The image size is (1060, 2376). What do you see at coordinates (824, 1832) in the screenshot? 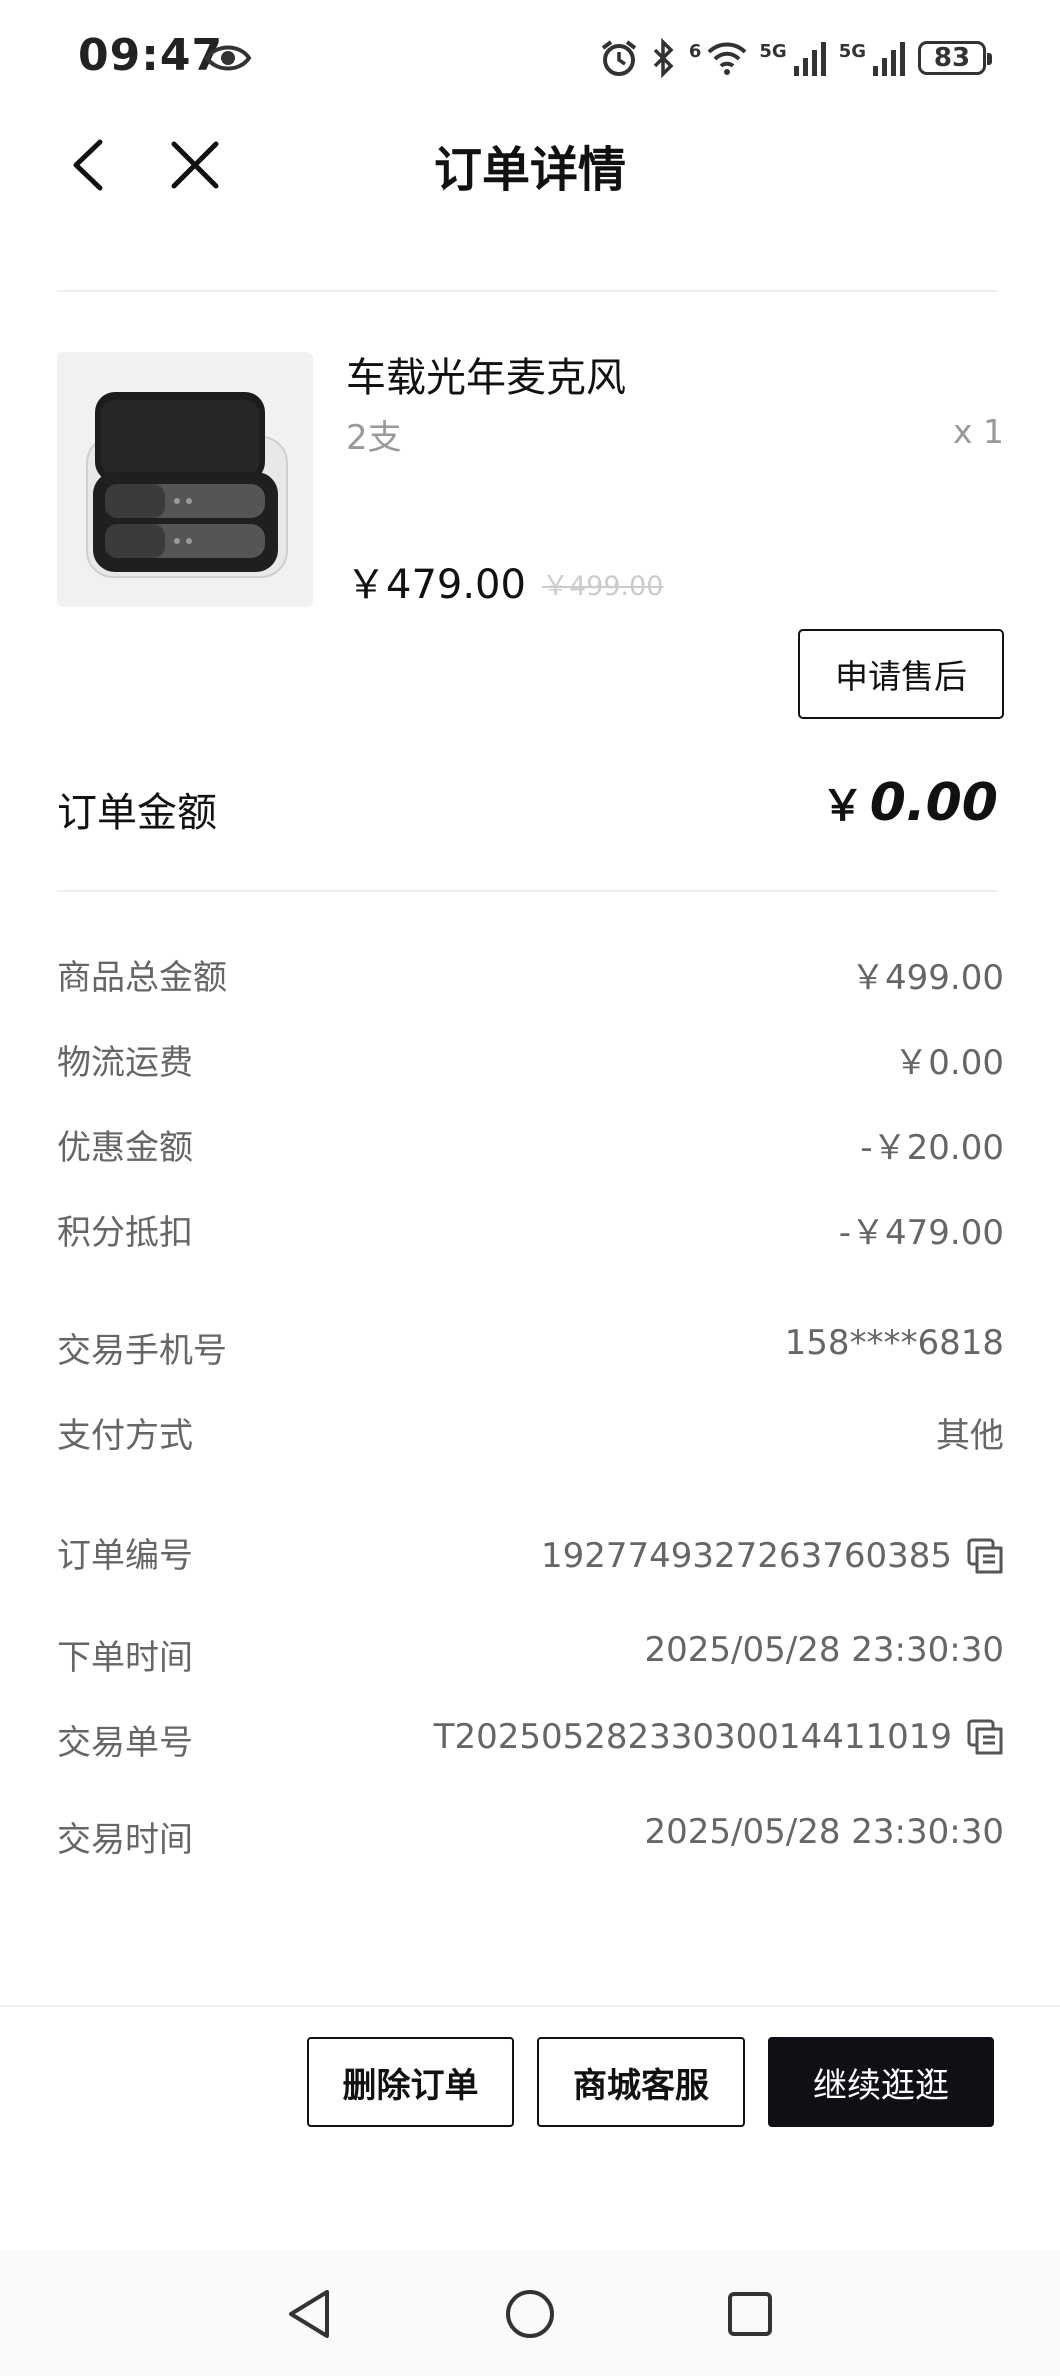
I see `order-value-transaction-time: 2025/05/28 23:30:30` at bounding box center [824, 1832].